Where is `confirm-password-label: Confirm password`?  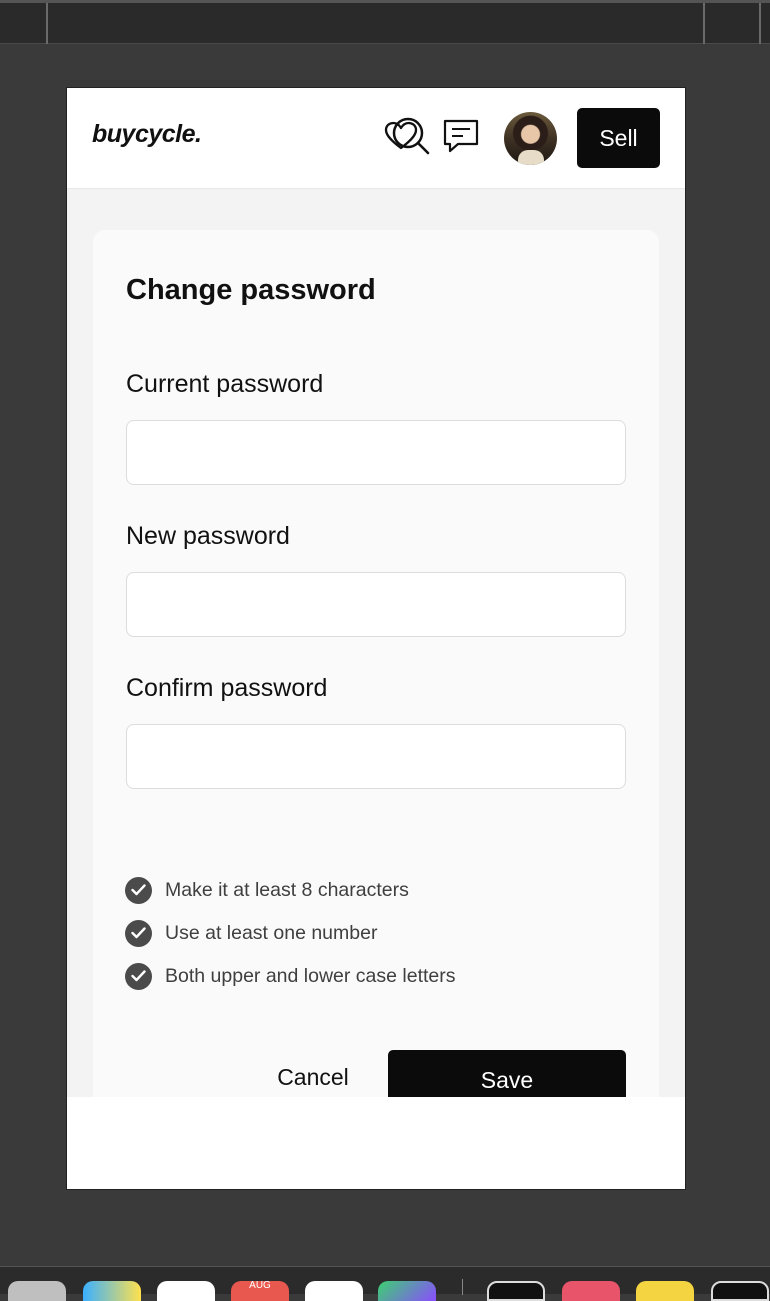 confirm-password-label: Confirm password is located at coordinates (227, 688).